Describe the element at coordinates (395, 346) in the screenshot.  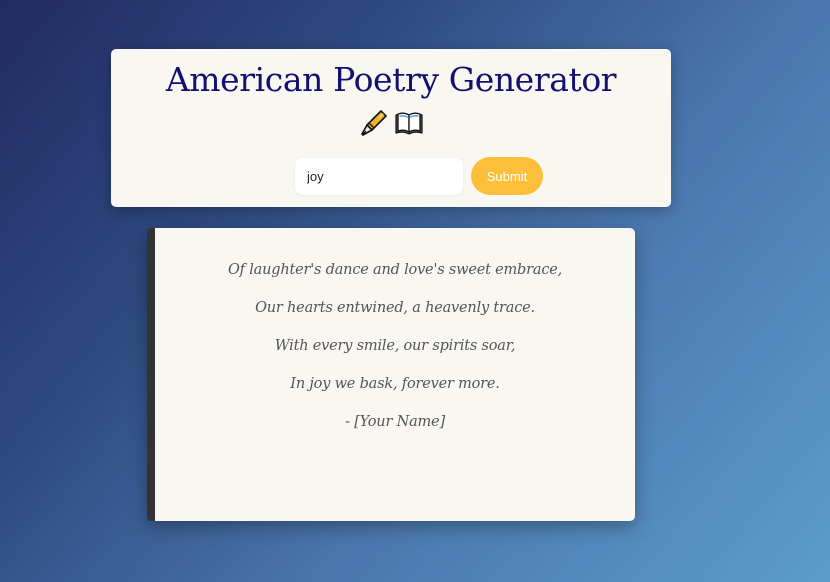
I see `poem-line: With every smile, our spirits soar,` at that location.